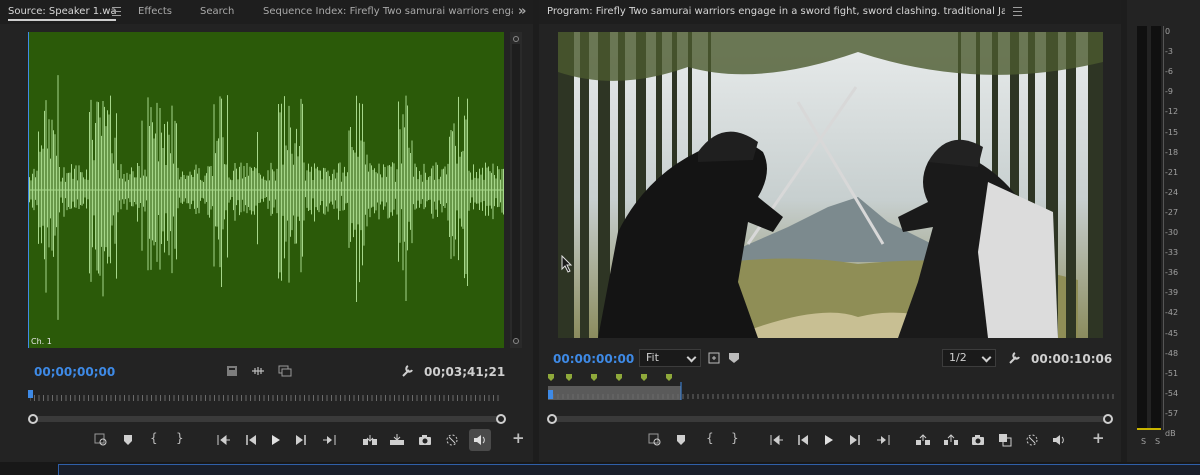 This screenshot has width=1200, height=475. Describe the element at coordinates (28, 190) in the screenshot. I see `waveform-playhead` at that location.